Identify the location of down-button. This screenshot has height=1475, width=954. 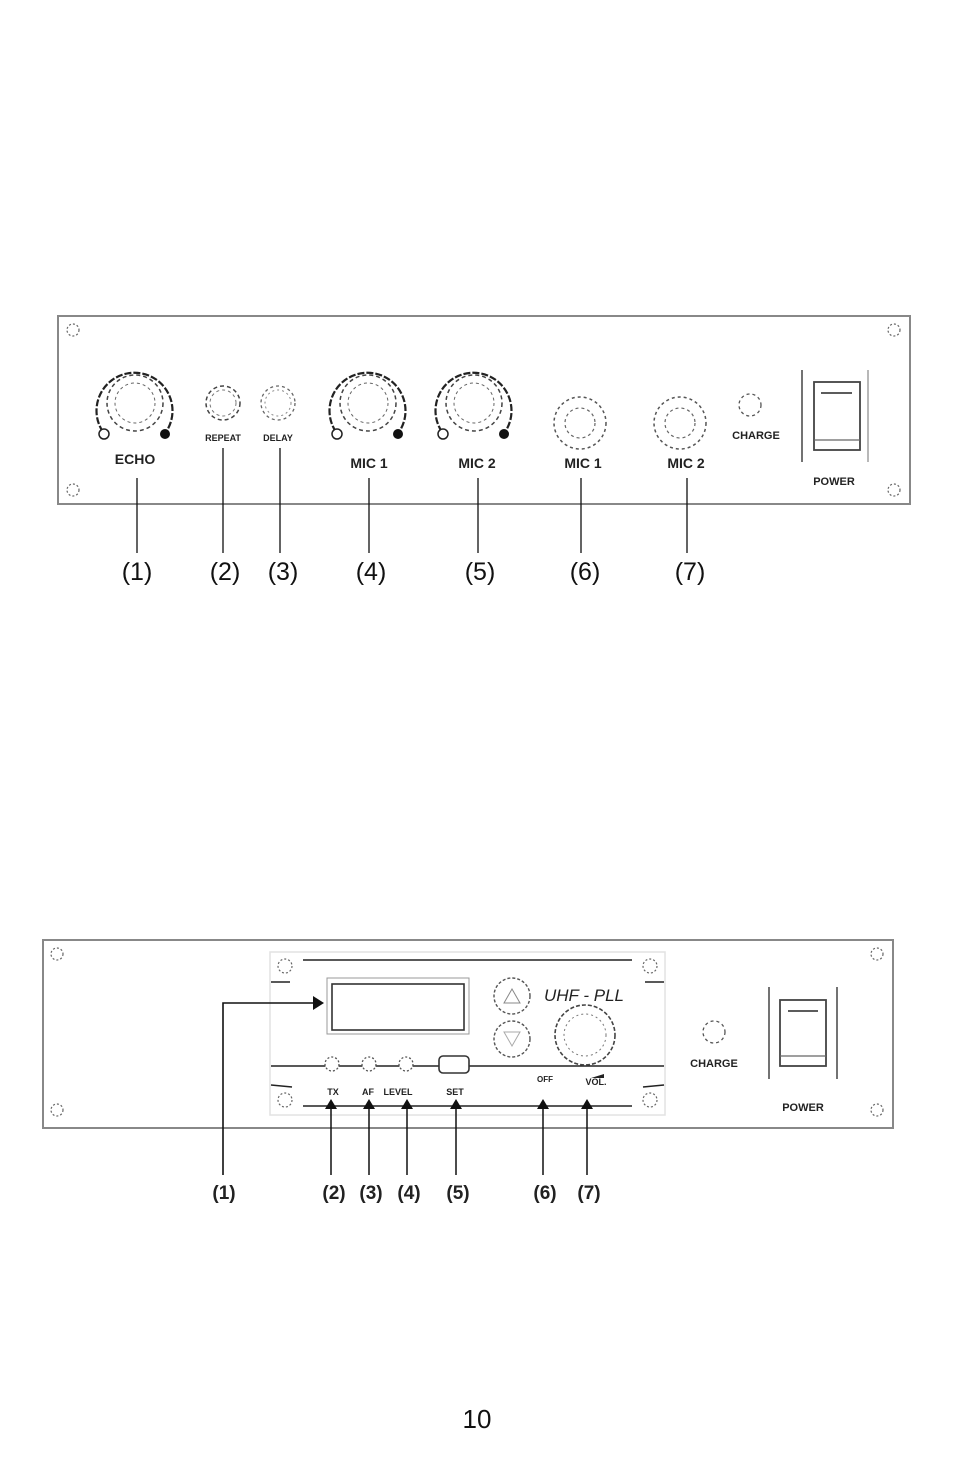
(512, 1039).